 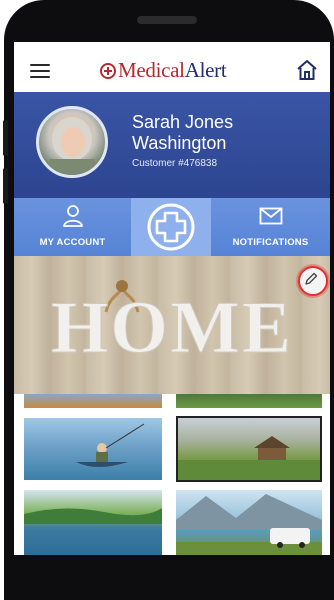 I want to click on edit-banner-button, so click(x=313, y=281).